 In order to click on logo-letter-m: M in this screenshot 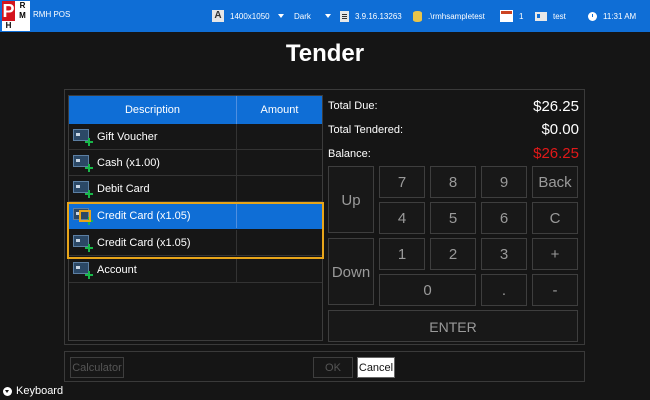, I will do `click(22, 15)`.